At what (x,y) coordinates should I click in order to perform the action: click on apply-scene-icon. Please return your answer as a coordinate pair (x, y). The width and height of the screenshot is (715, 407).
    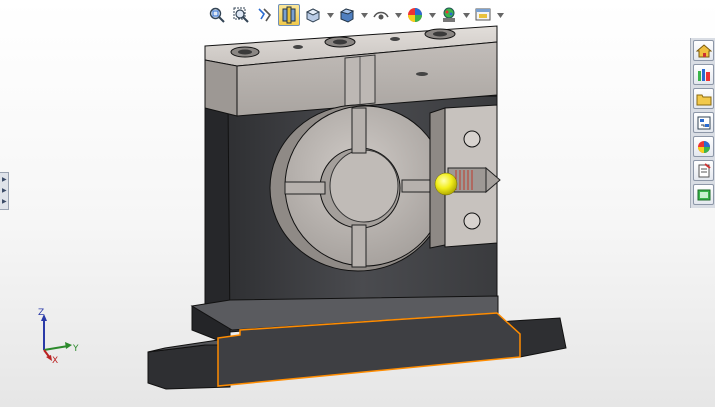
    Looking at the image, I should click on (449, 15).